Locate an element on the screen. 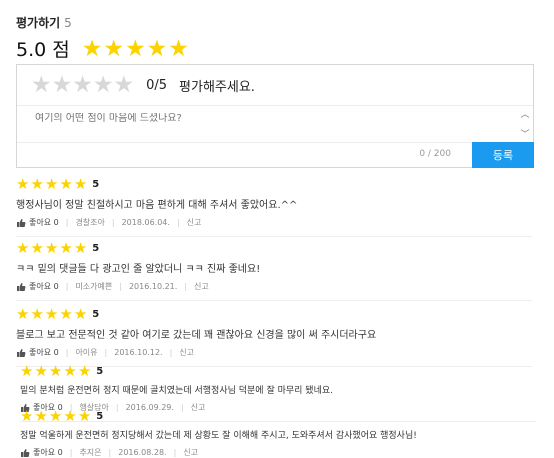 This screenshot has width=554, height=458. review-meta: 좋아요 0 | 미소가예쁜 | 2016.10.21. | 신고 is located at coordinates (274, 286).